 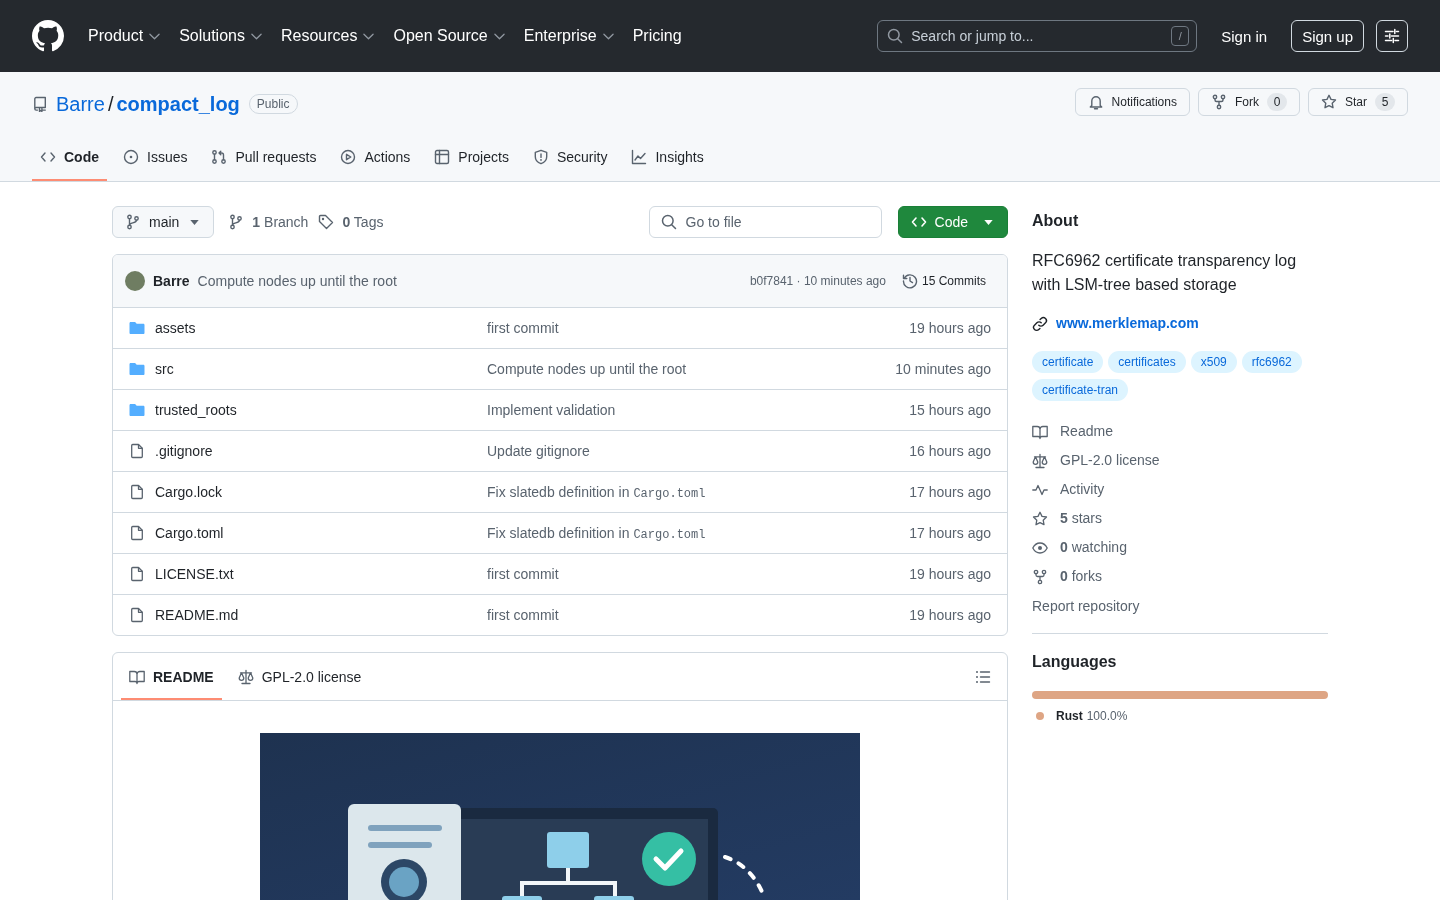 What do you see at coordinates (570, 157) in the screenshot?
I see `repo-tab: Security` at bounding box center [570, 157].